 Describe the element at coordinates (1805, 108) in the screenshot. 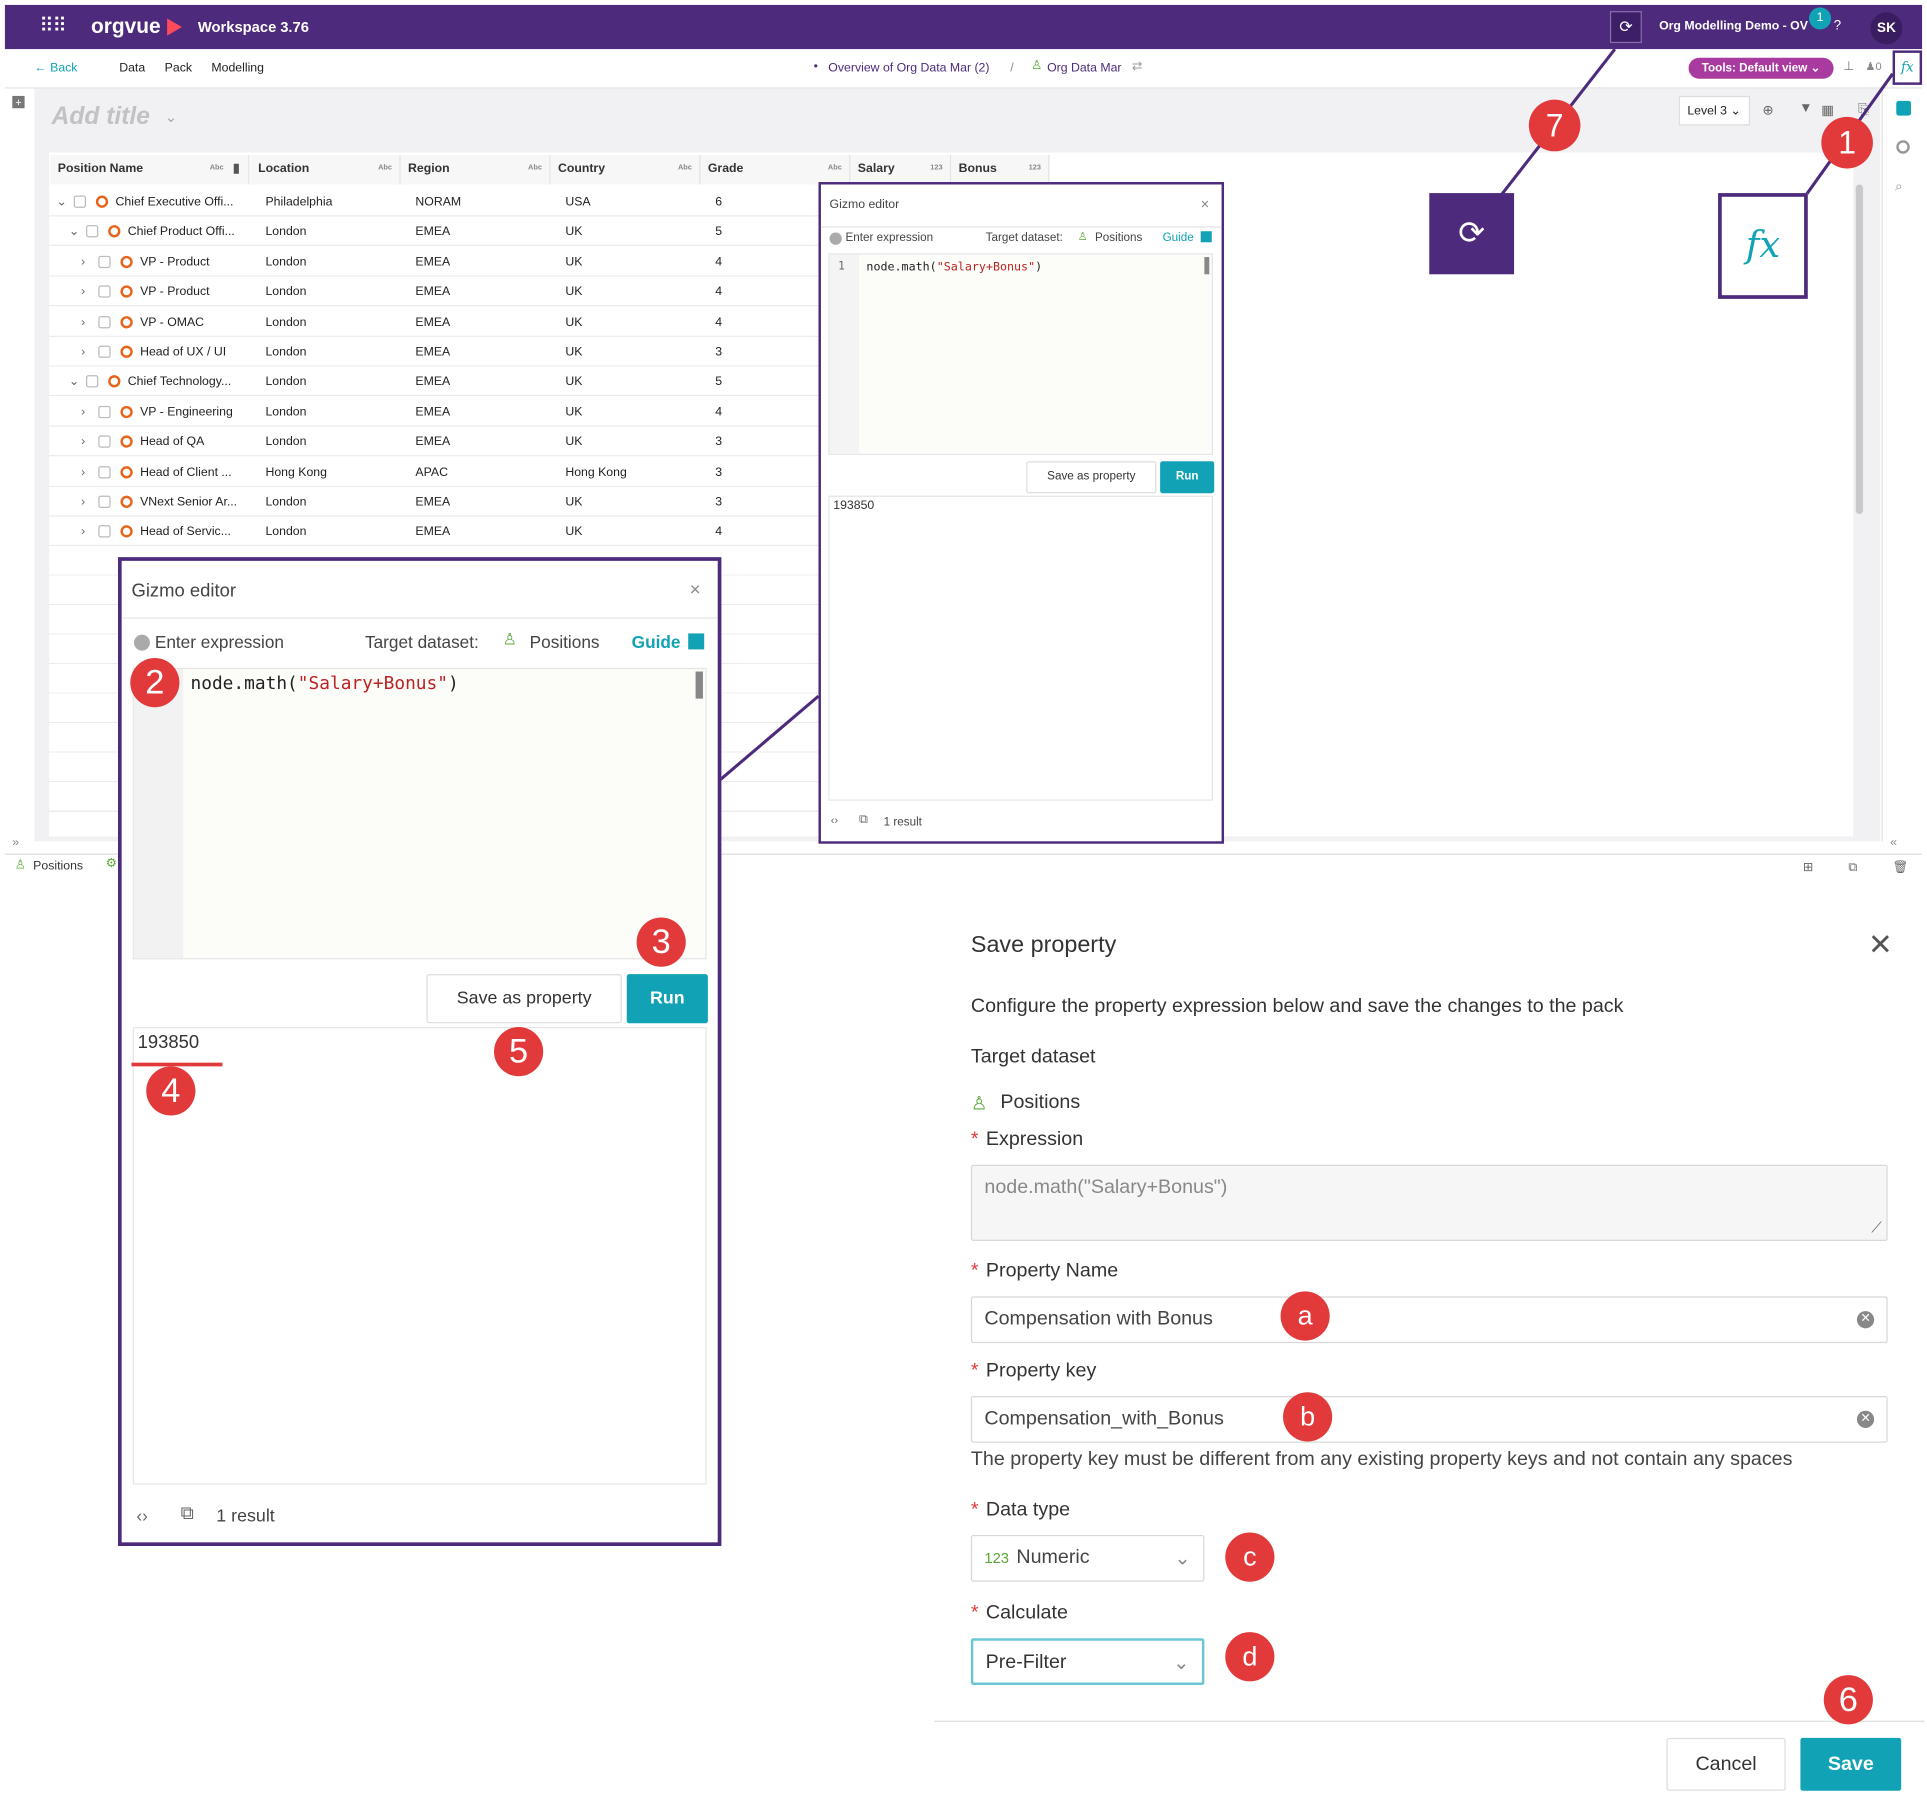

I see `filter-icon: ▼` at that location.